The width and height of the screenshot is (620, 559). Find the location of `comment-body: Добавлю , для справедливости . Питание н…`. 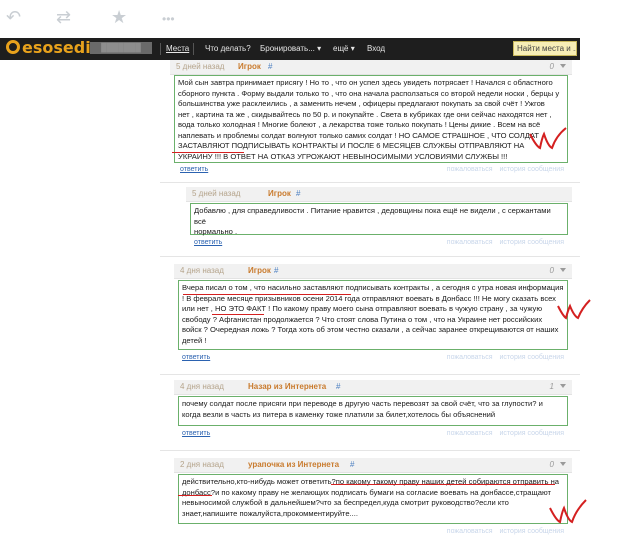

comment-body: Добавлю , для справедливости . Питание н… is located at coordinates (379, 219).